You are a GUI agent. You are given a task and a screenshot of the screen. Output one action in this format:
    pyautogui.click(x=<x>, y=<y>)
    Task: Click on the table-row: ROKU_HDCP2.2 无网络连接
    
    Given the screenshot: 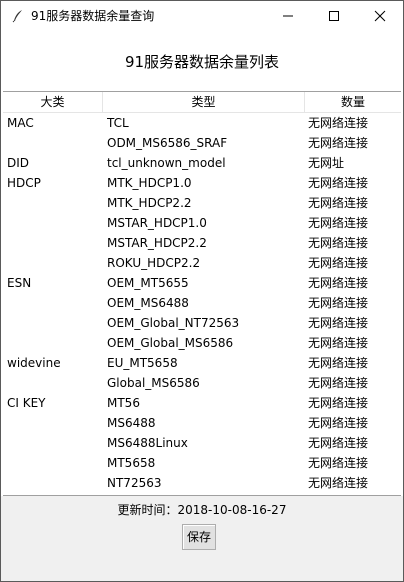 What is the action you would take?
    pyautogui.click(x=202, y=263)
    